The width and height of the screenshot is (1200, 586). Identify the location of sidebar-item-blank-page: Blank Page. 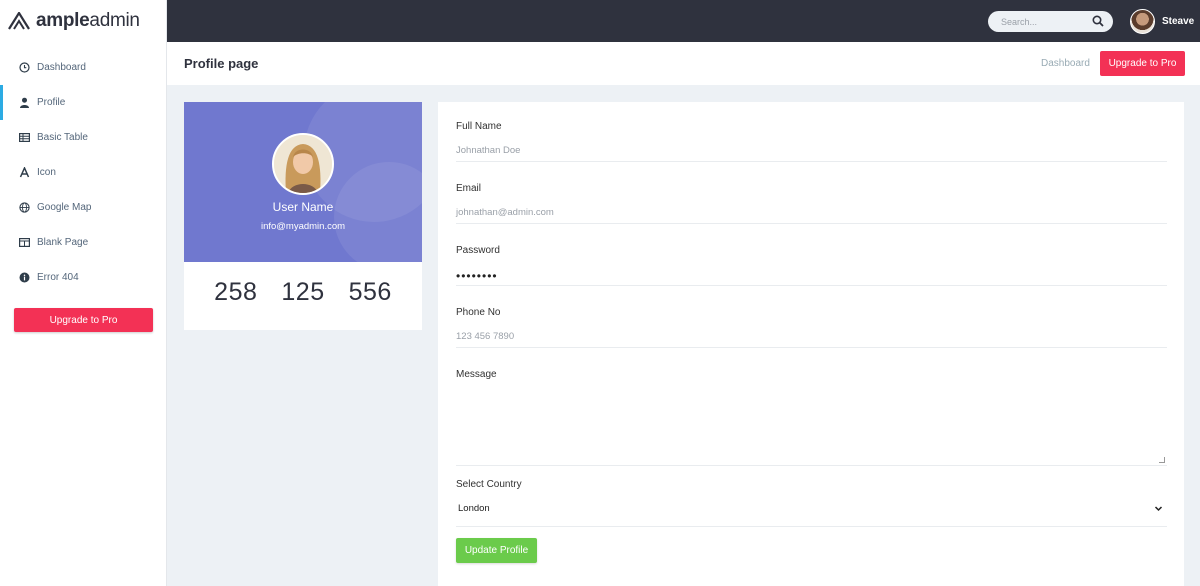
(83, 242).